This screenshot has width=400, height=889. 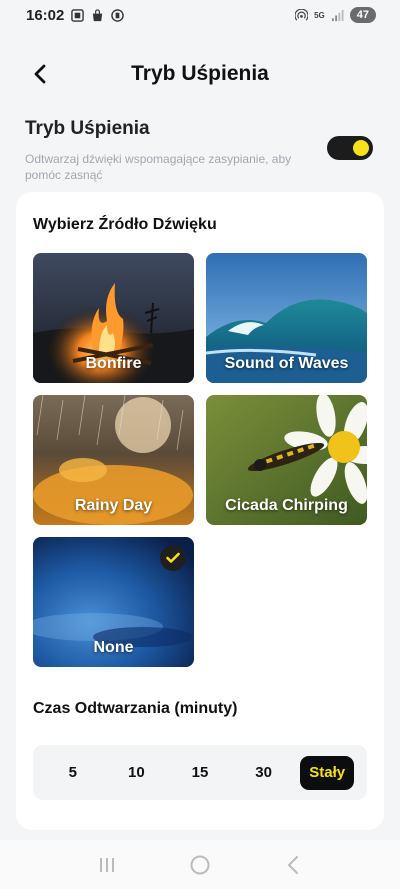 I want to click on status-bar: 16:02 5G 47, so click(x=200, y=15).